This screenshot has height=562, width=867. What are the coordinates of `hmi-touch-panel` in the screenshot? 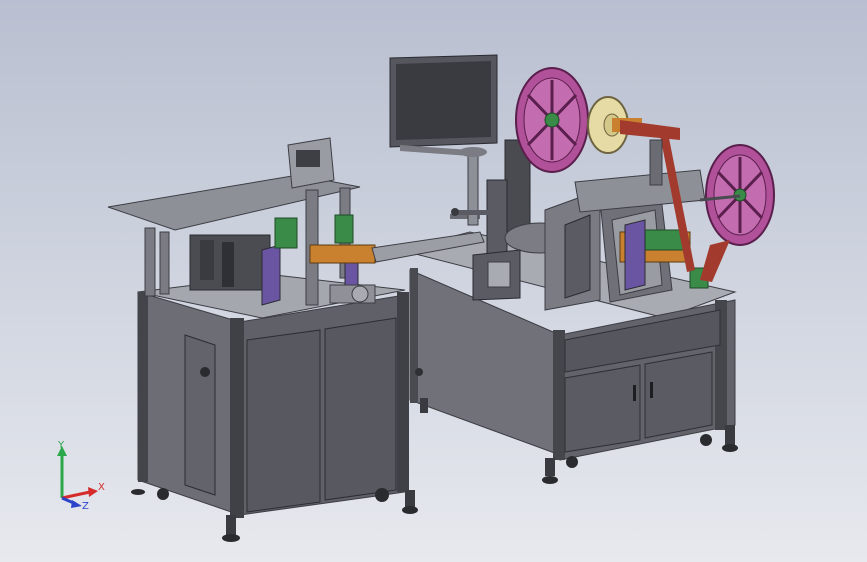 It's located at (311, 163).